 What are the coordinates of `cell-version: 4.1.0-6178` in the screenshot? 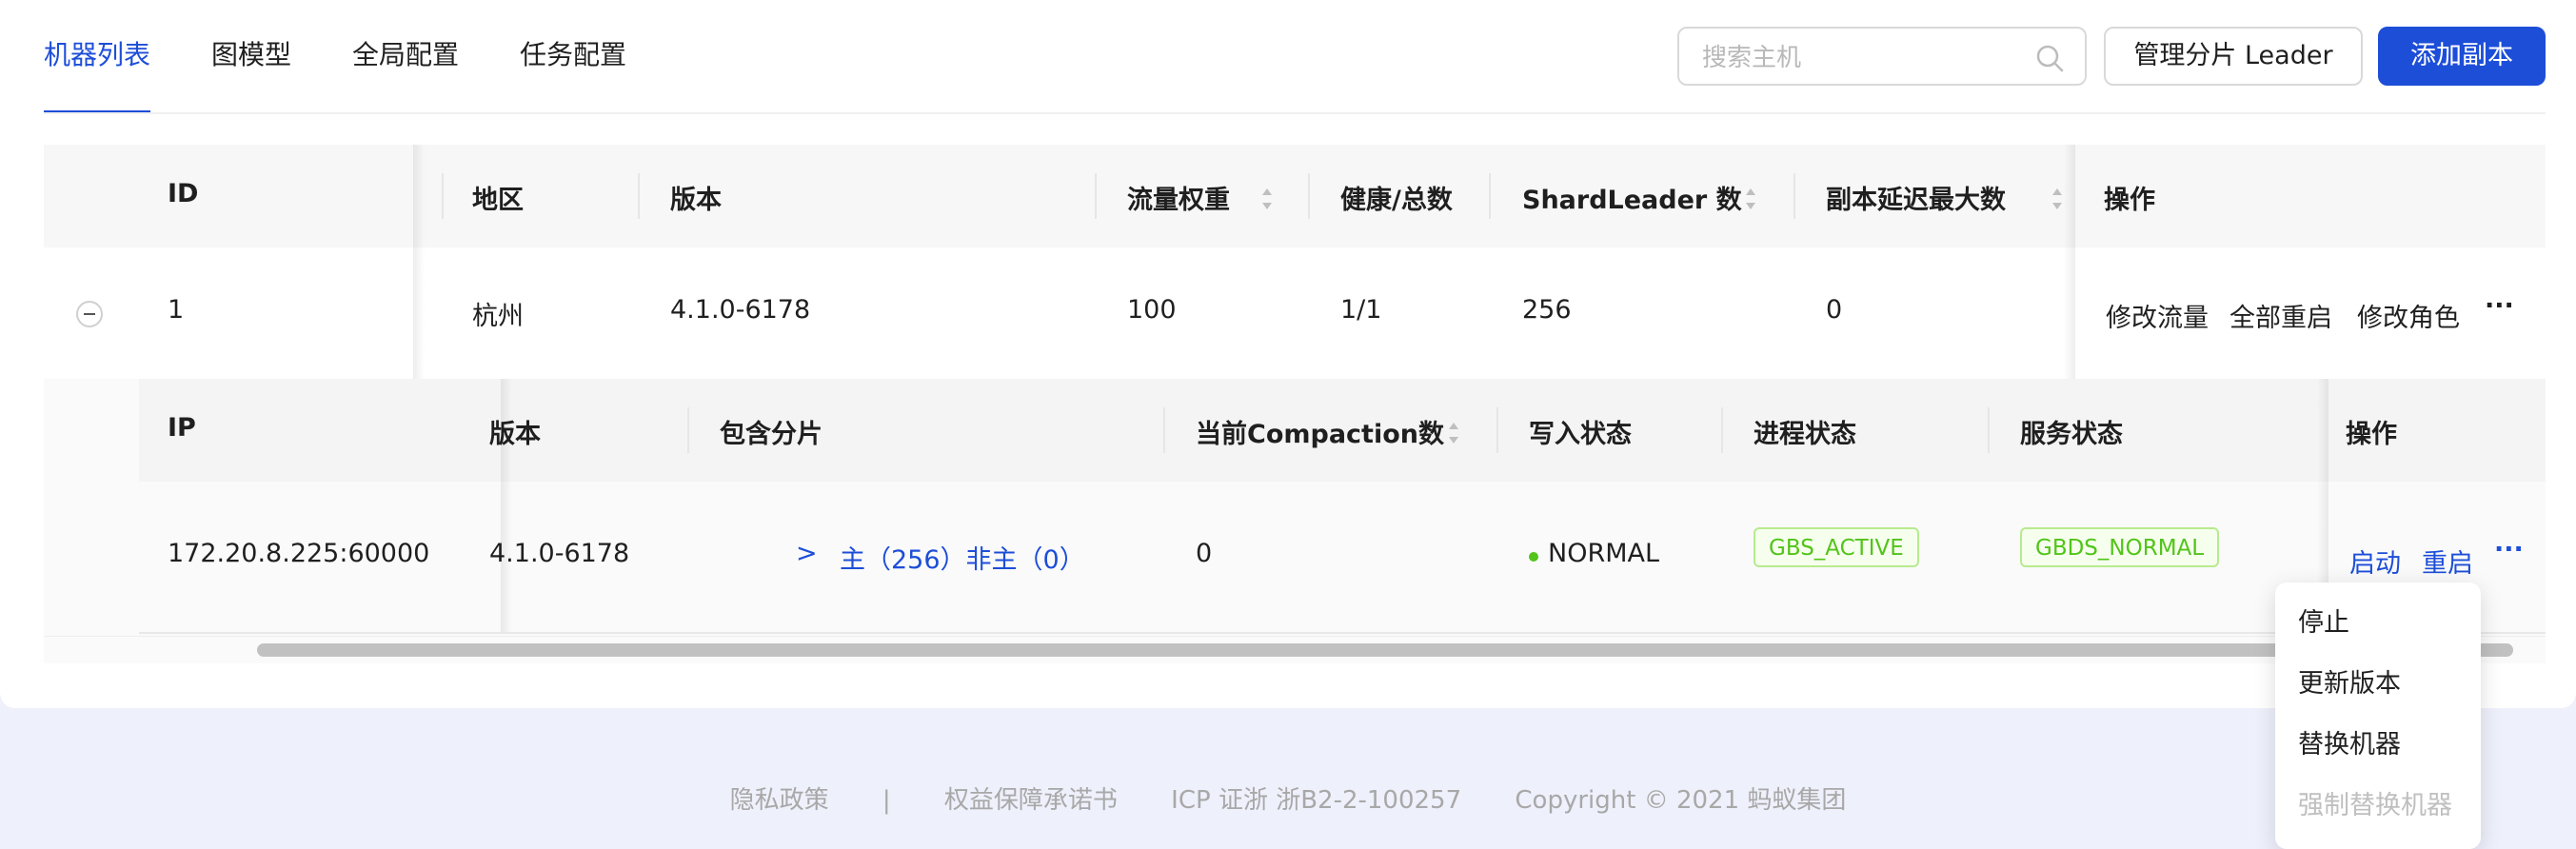 It's located at (740, 310).